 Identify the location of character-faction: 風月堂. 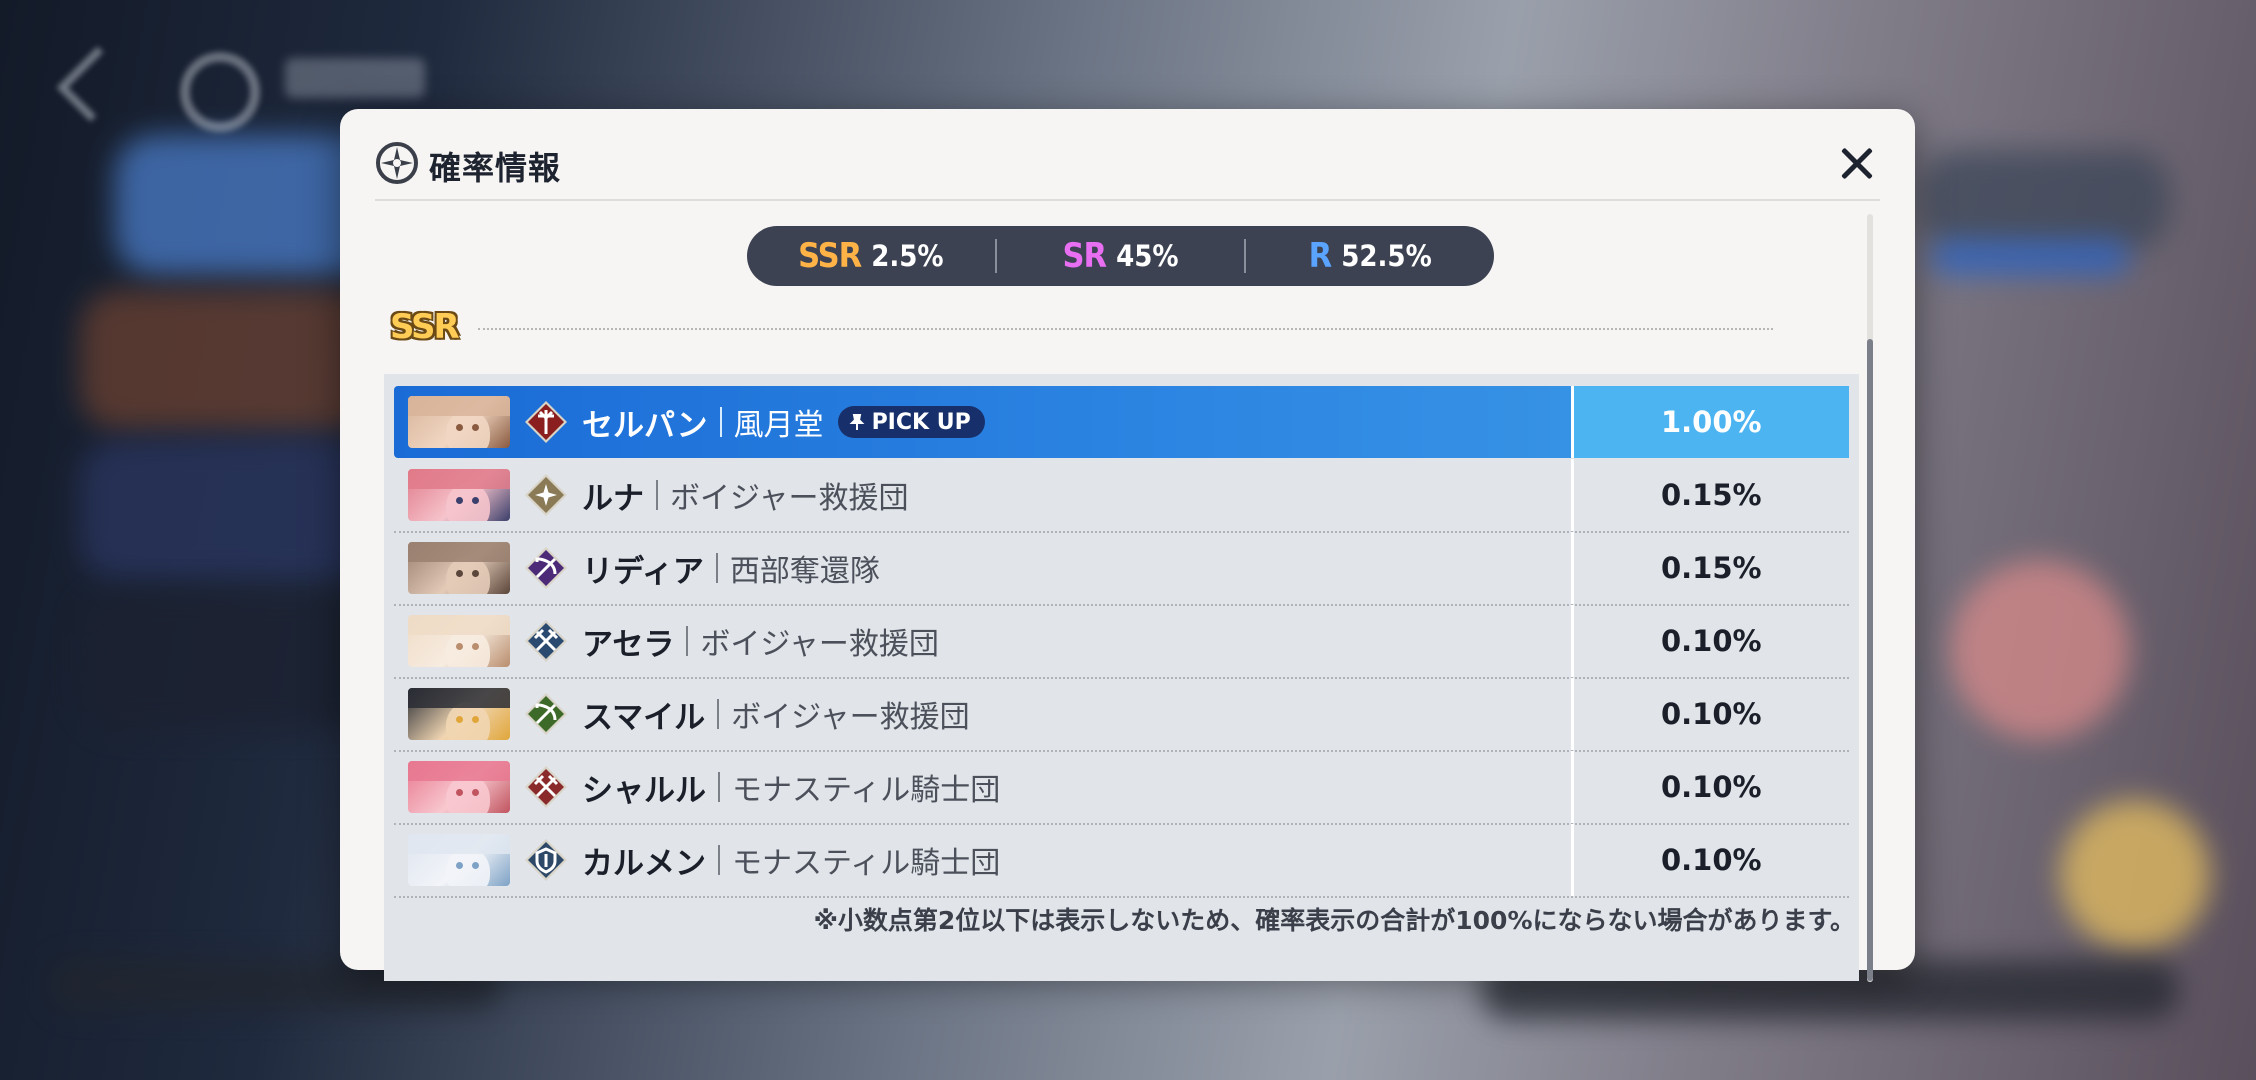
(778, 425).